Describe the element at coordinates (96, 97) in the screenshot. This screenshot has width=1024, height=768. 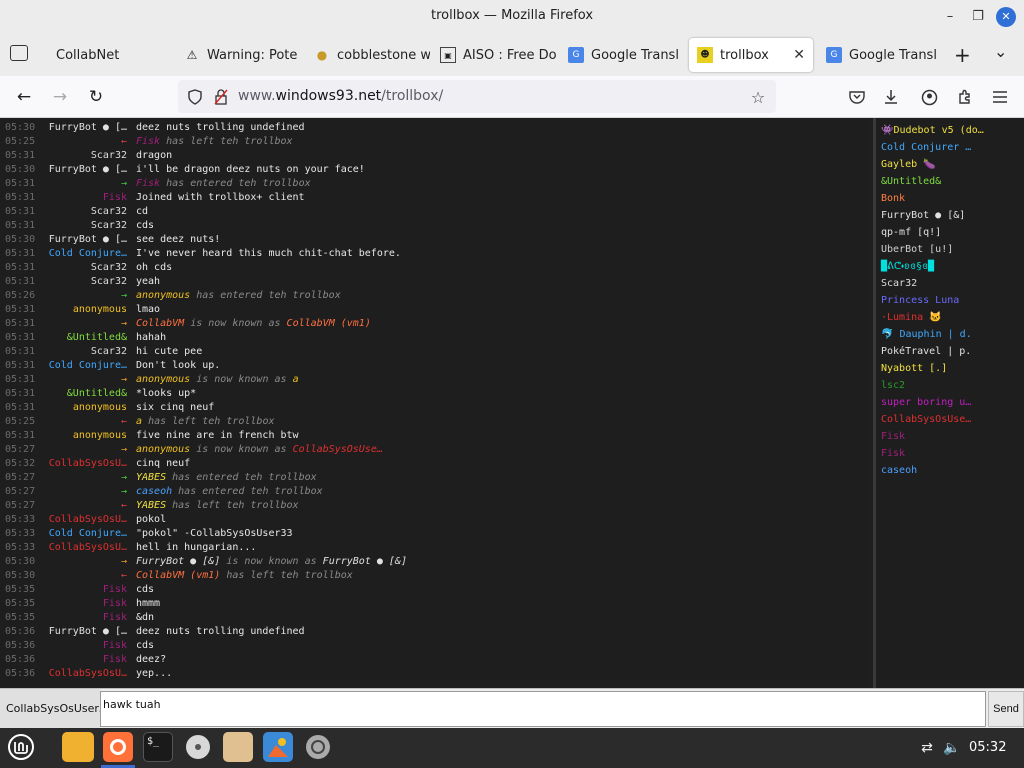
I see `reload-button: ↻` at that location.